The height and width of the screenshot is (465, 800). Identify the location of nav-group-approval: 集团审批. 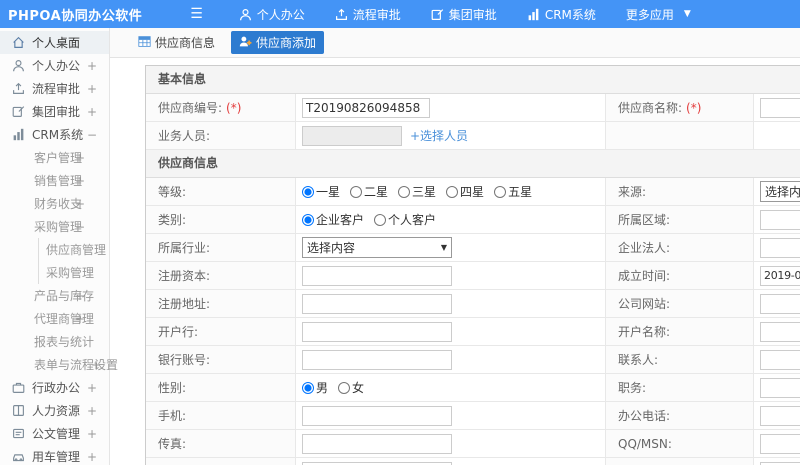
(464, 14).